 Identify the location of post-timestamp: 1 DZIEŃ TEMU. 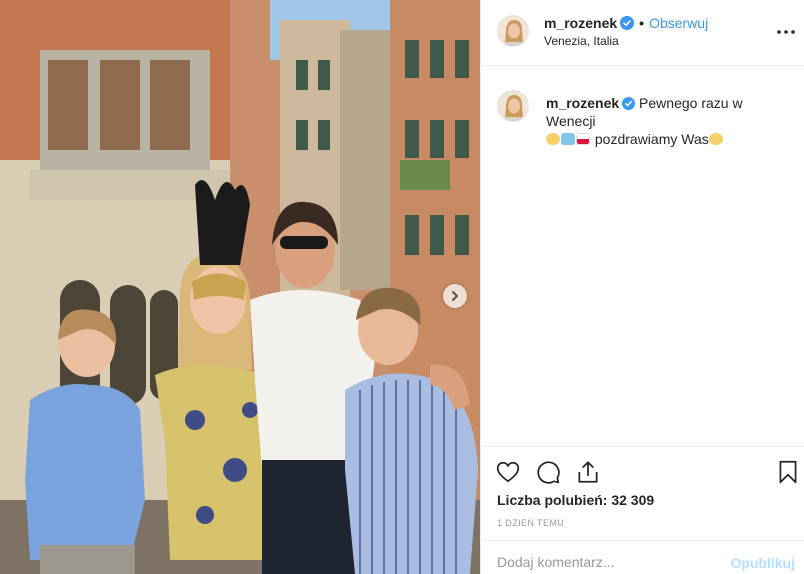
(530, 523).